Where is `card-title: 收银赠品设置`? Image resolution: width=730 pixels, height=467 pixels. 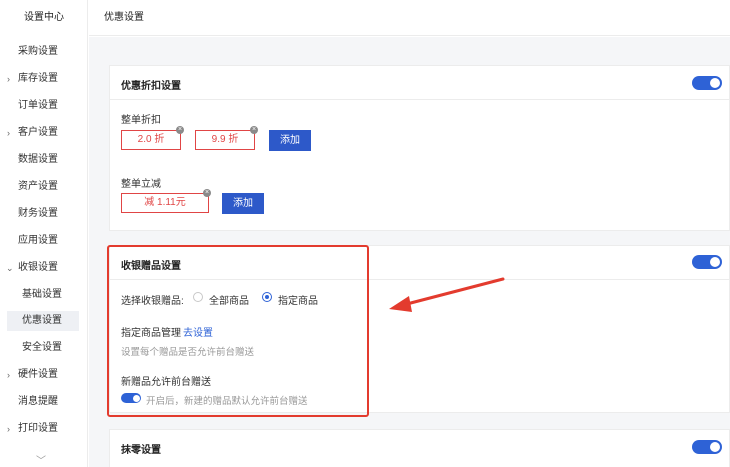 card-title: 收银赠品设置 is located at coordinates (151, 266).